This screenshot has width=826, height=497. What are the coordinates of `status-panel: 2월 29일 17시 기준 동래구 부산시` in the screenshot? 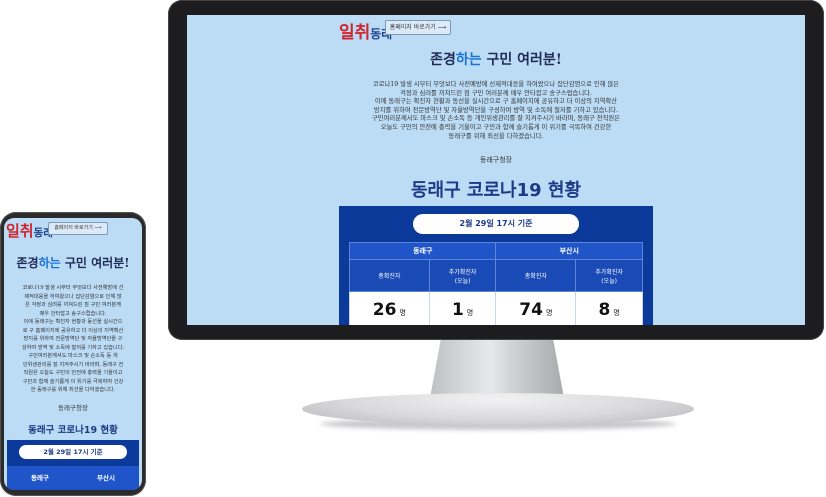 It's located at (73, 465).